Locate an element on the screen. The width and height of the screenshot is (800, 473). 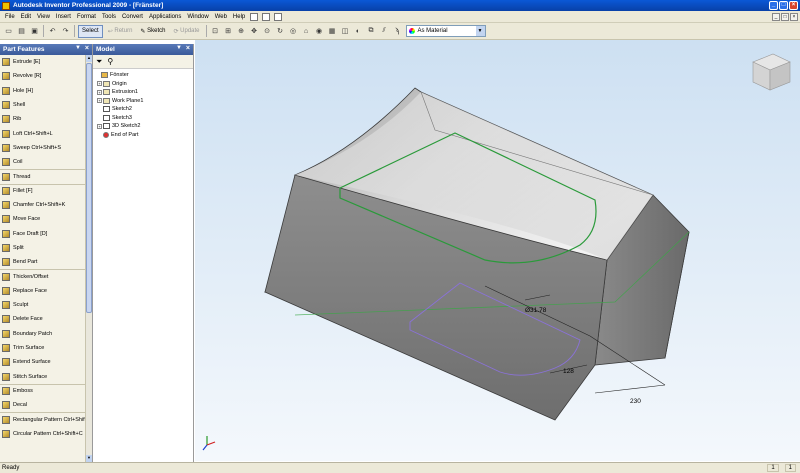
close-button: × is located at coordinates (793, 5).